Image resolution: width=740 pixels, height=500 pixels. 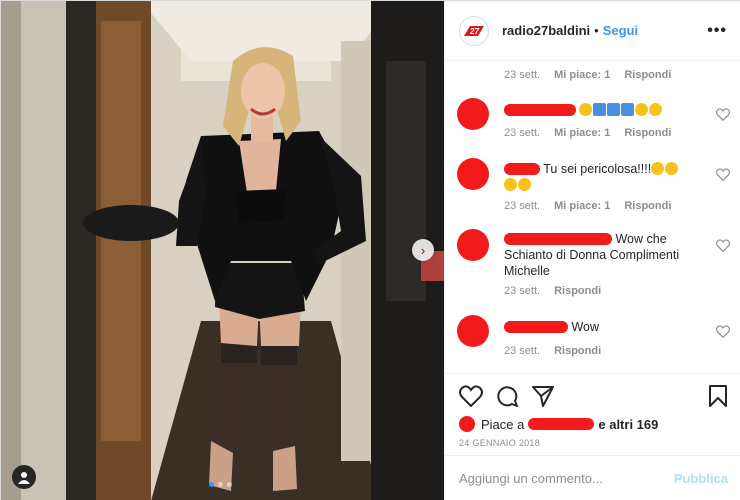 I want to click on comment-message: Wow, so click(x=585, y=327).